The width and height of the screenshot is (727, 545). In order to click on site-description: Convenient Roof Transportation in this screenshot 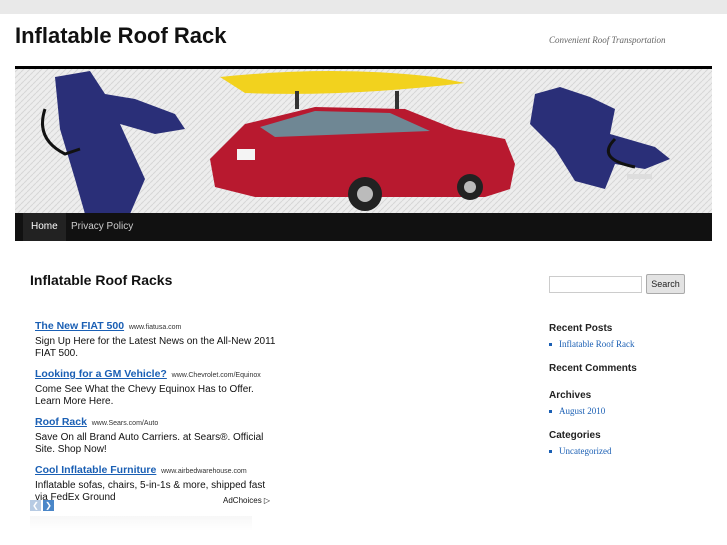, I will do `click(607, 40)`.